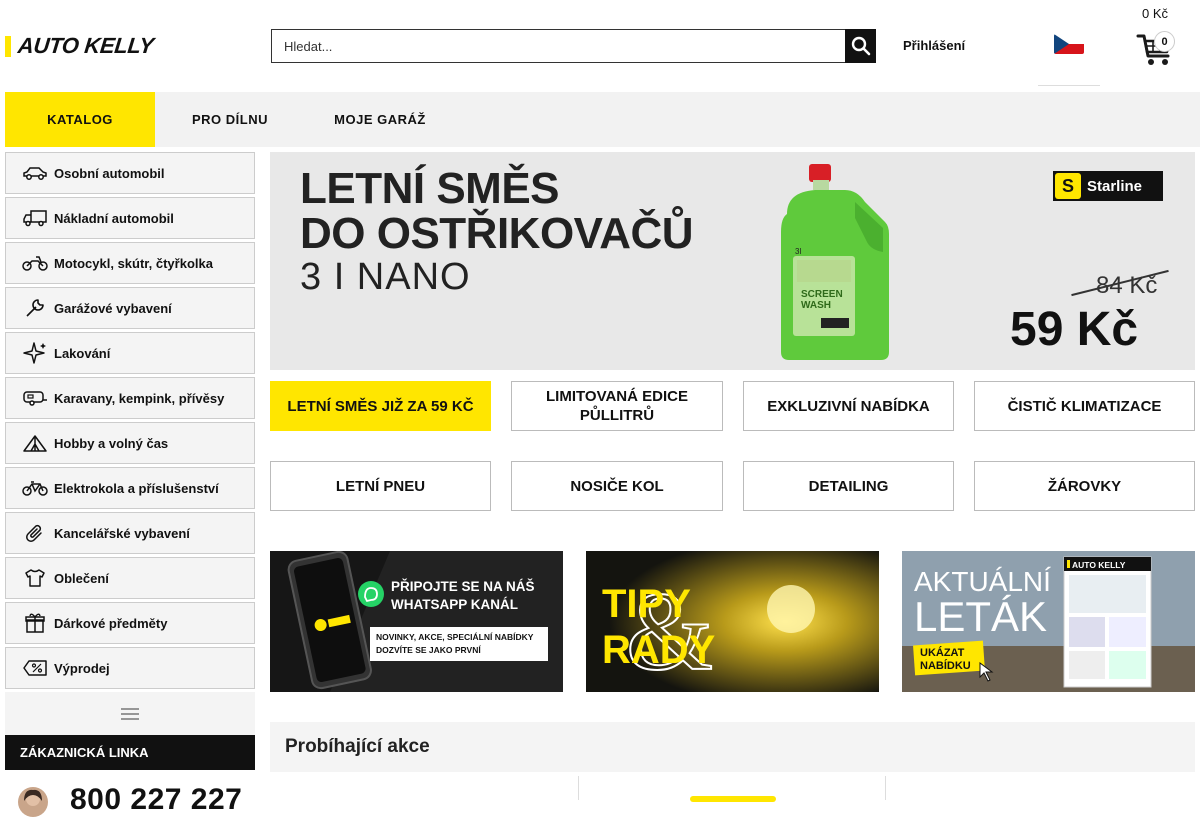  I want to click on wrench-icon, so click(35, 308).